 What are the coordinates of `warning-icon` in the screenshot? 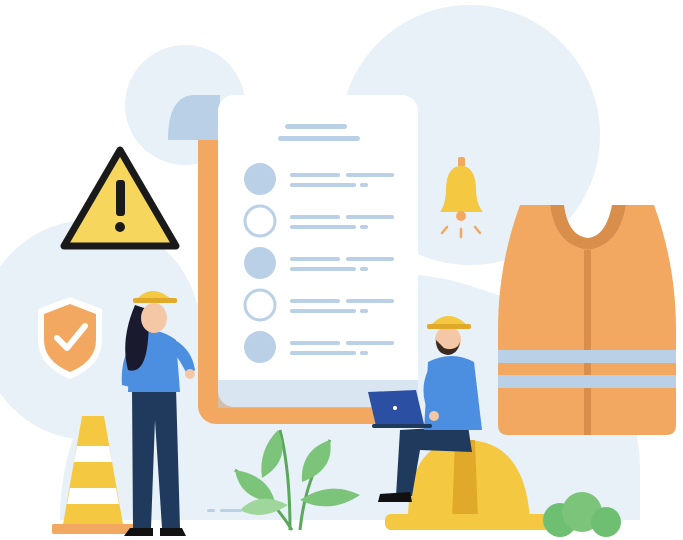 It's located at (120, 198).